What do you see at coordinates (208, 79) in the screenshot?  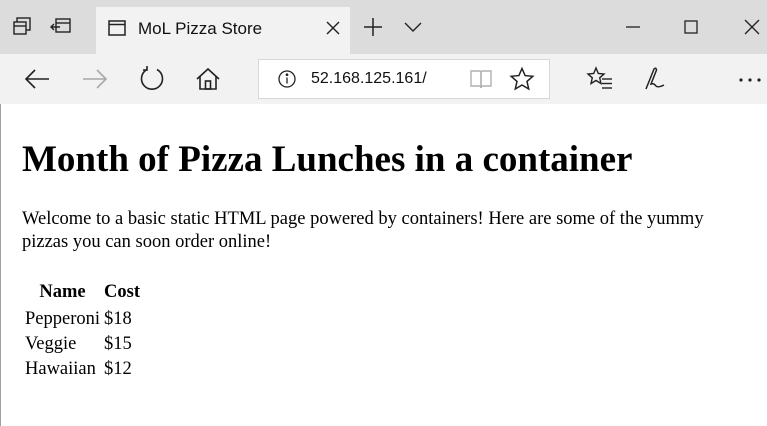 I see `home-icon` at bounding box center [208, 79].